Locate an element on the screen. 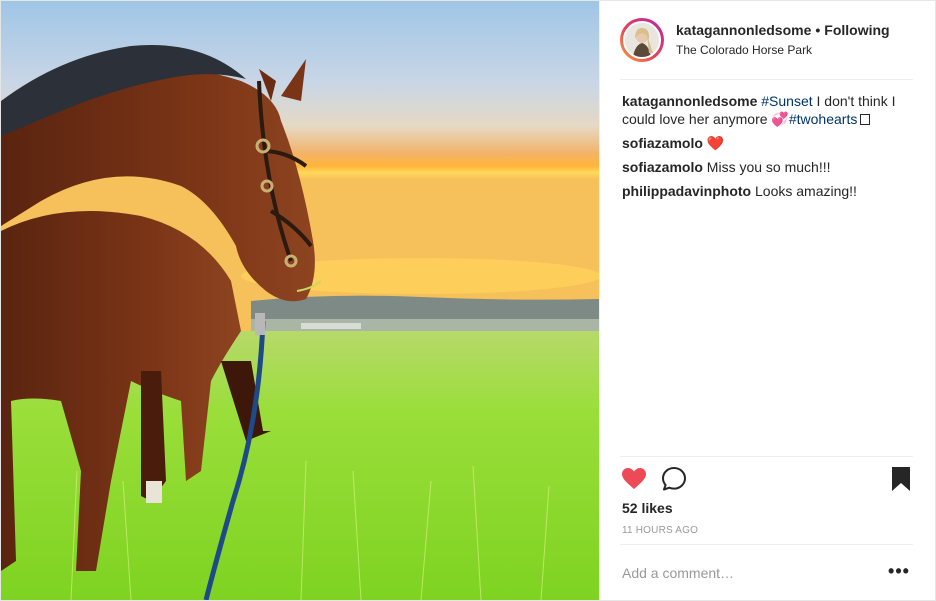 This screenshot has width=936, height=601. add-comment-input is located at coordinates (742, 573).